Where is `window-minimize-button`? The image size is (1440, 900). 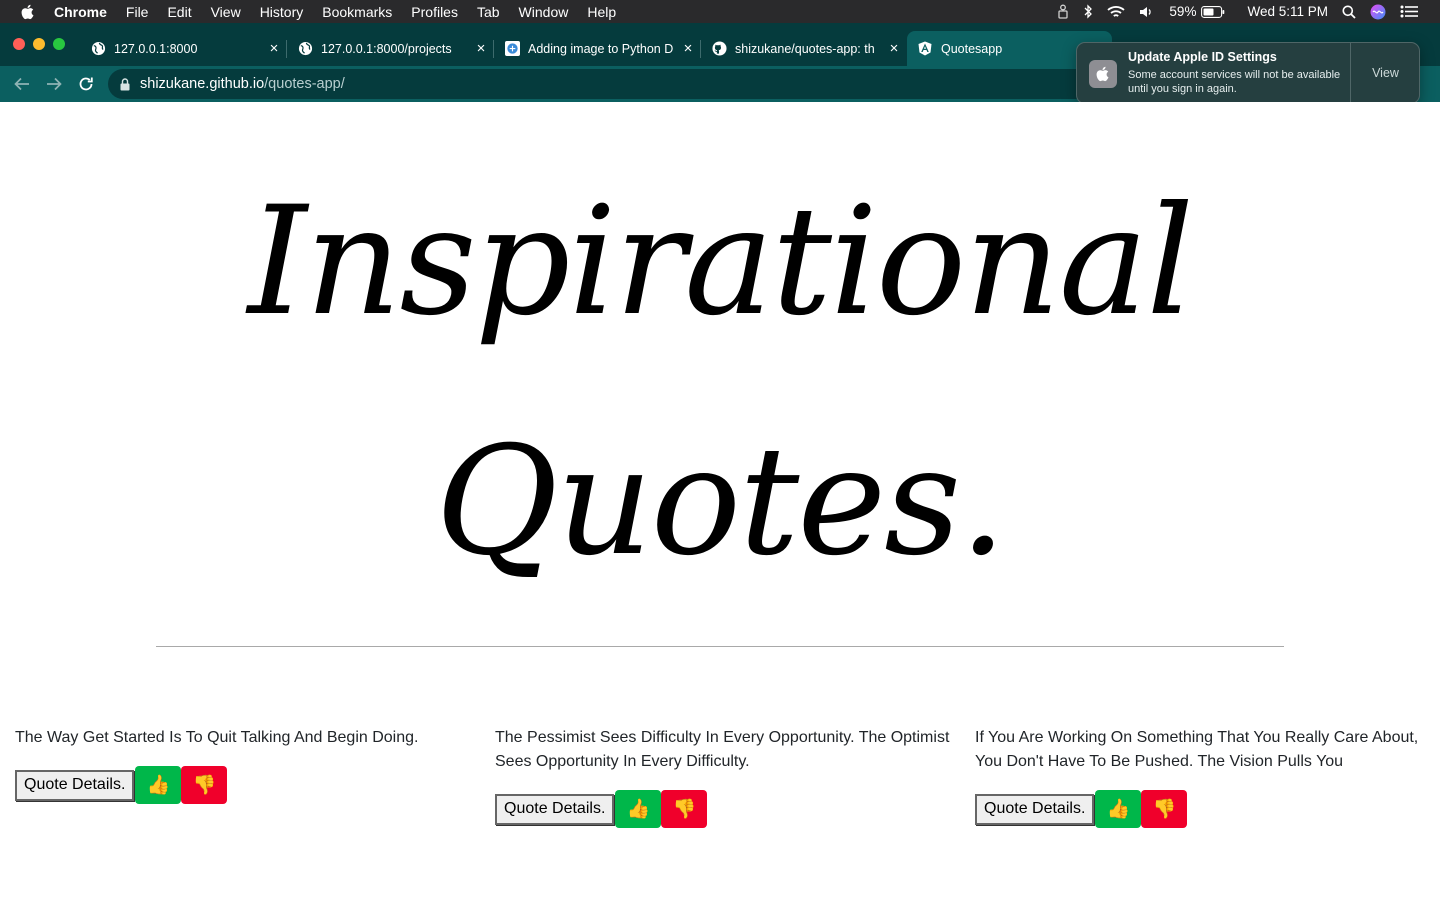 window-minimize-button is located at coordinates (39, 44).